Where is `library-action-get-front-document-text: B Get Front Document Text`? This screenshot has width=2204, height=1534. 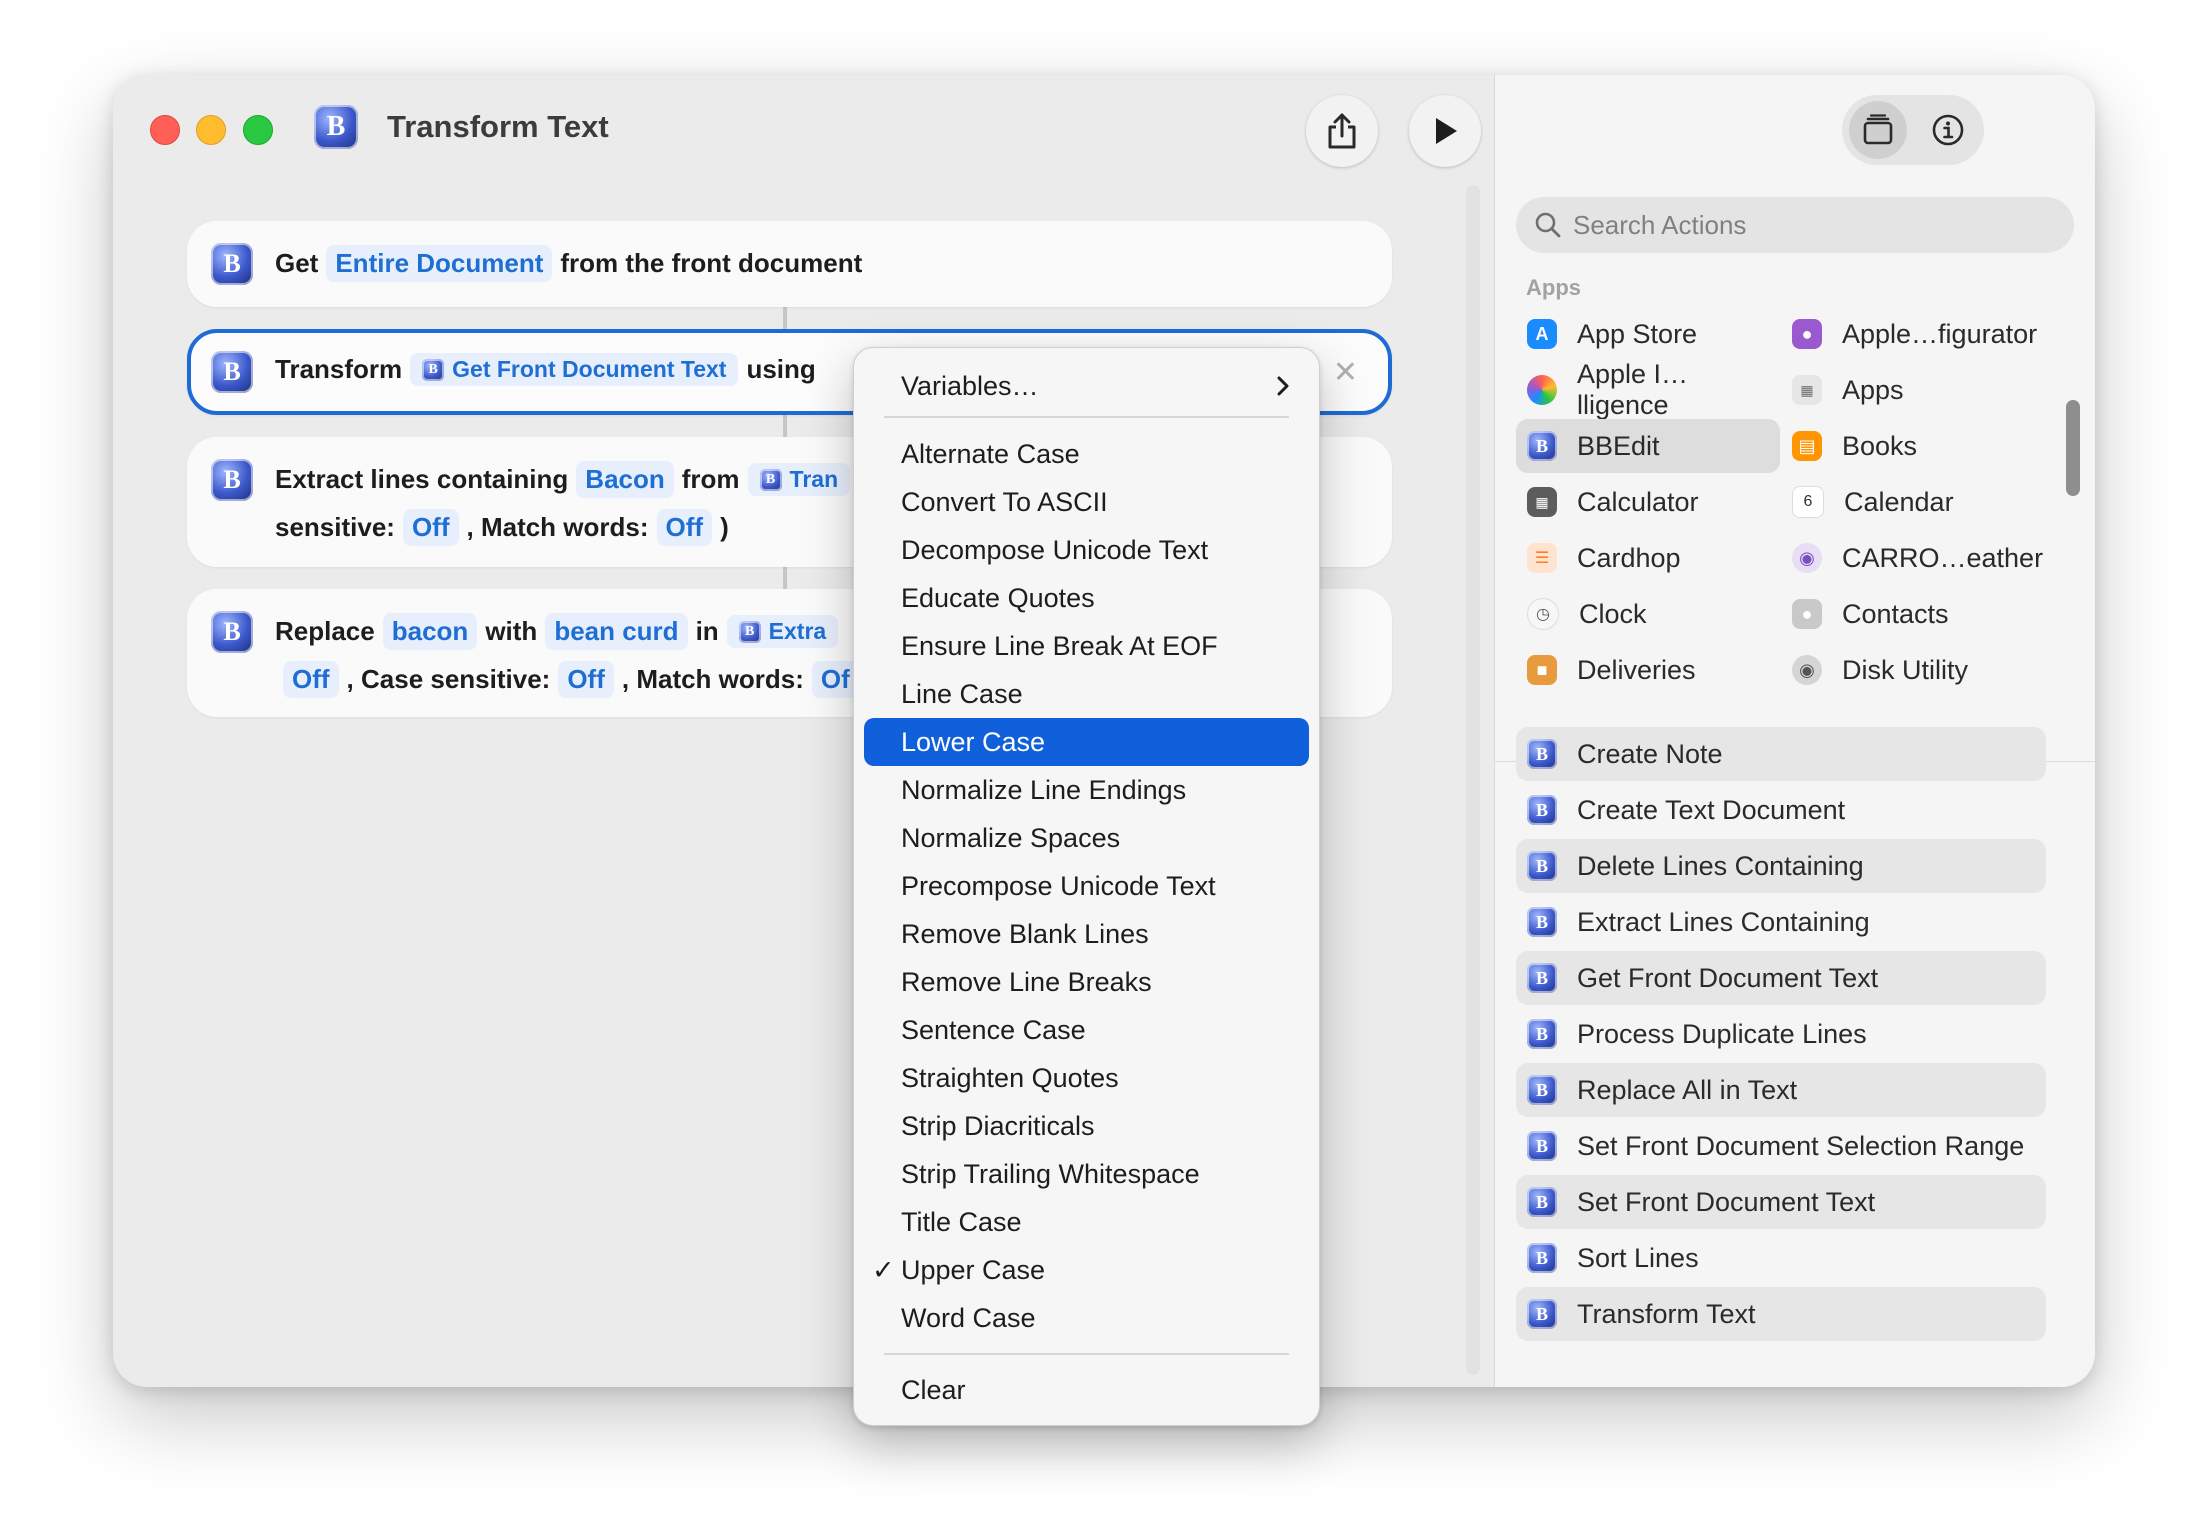 library-action-get-front-document-text: B Get Front Document Text is located at coordinates (1781, 978).